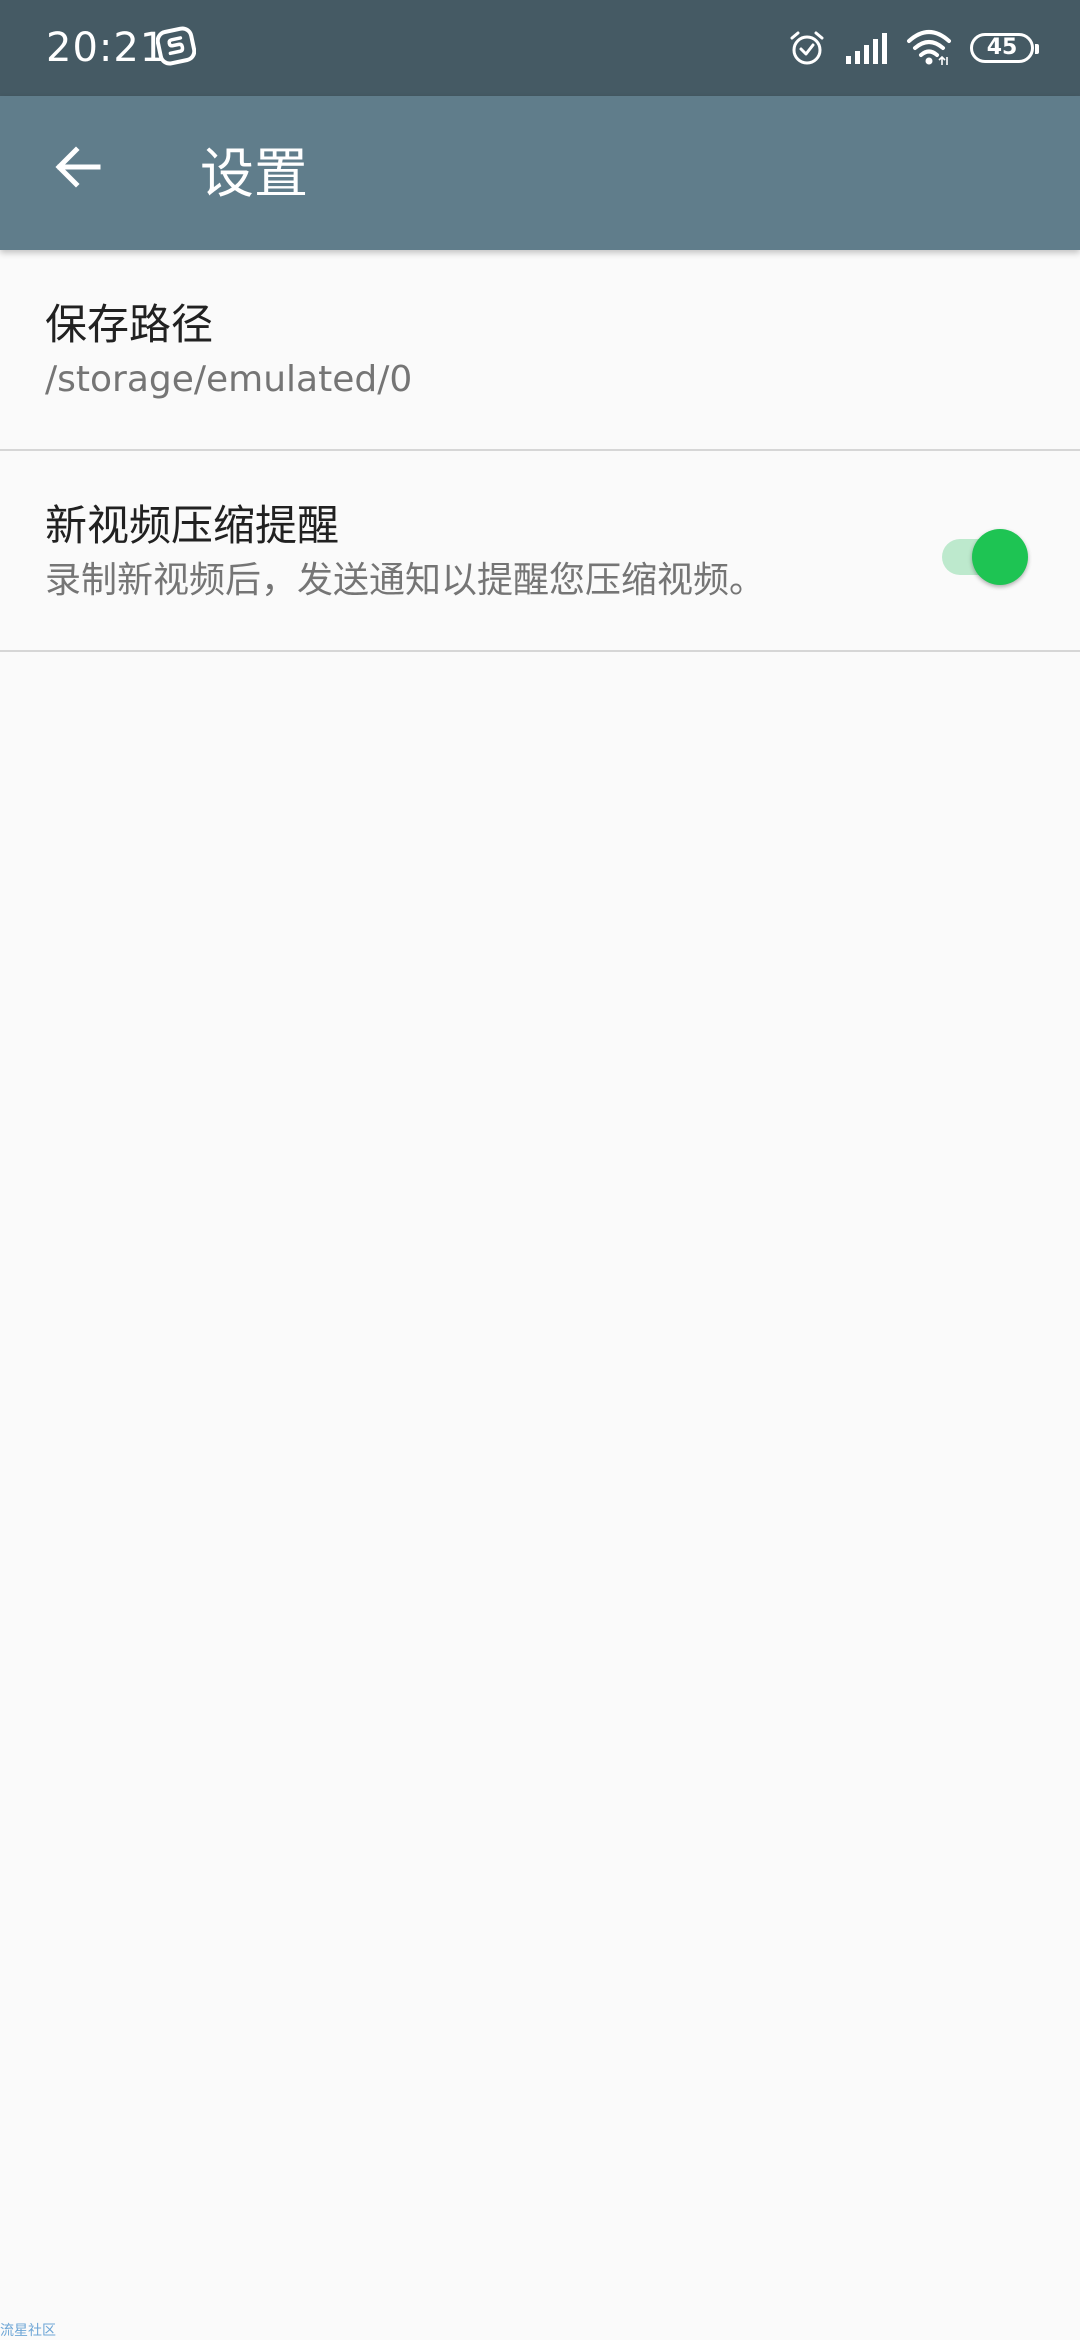 The image size is (1080, 2340). I want to click on arrow-left-icon, so click(78, 167).